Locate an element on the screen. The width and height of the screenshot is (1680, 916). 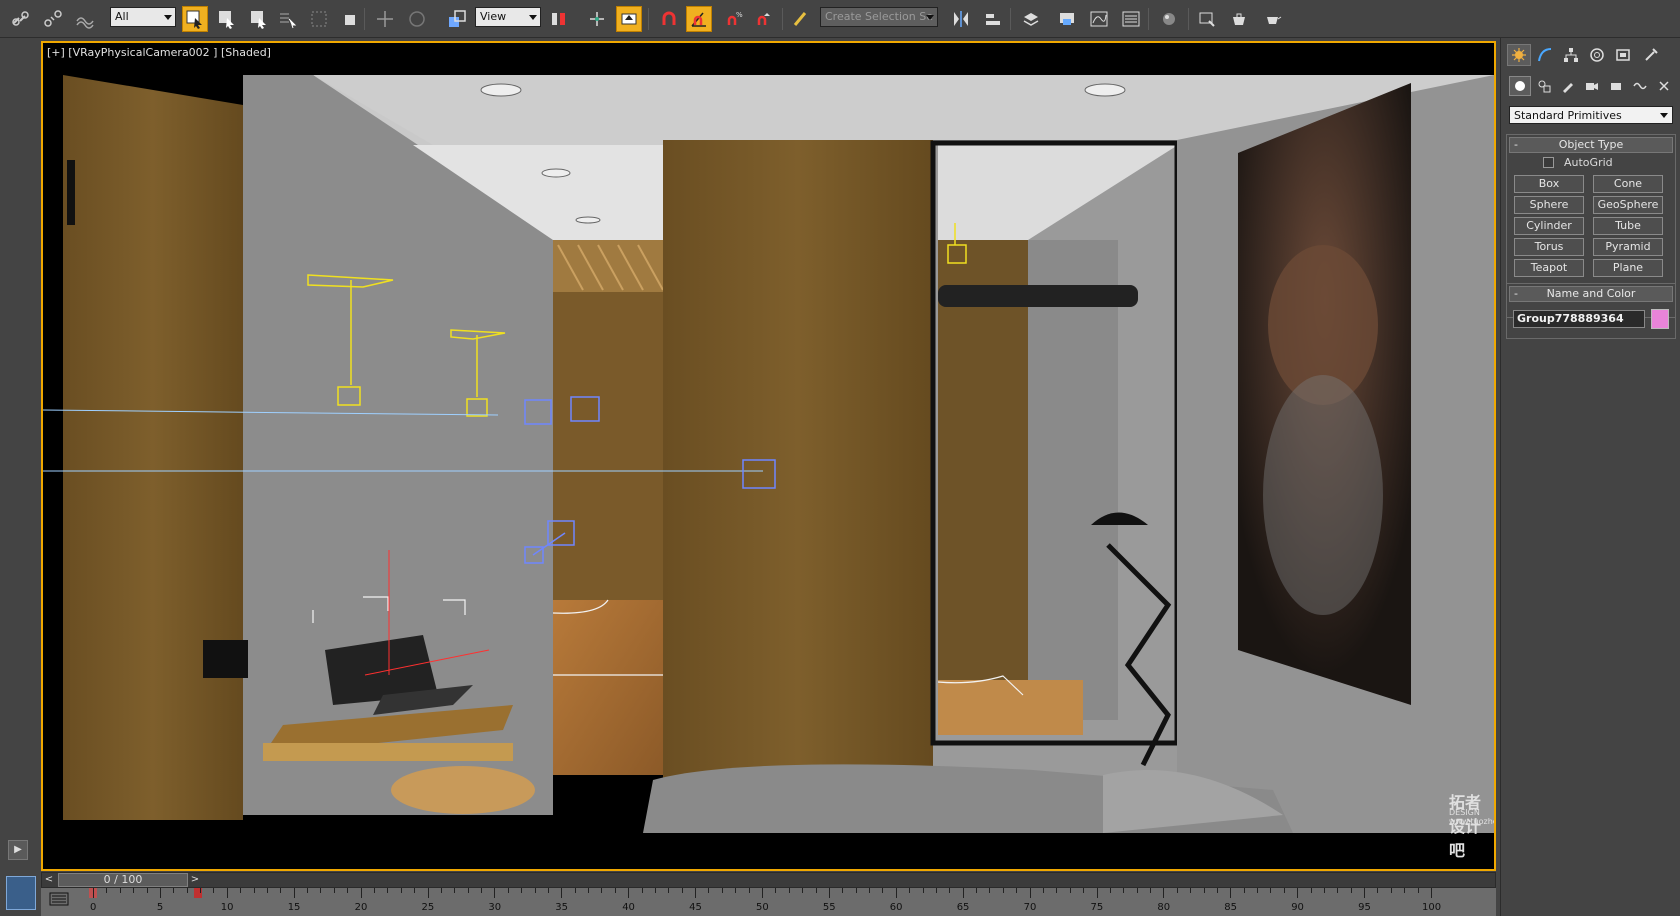
cone-button: Cone is located at coordinates (1628, 184).